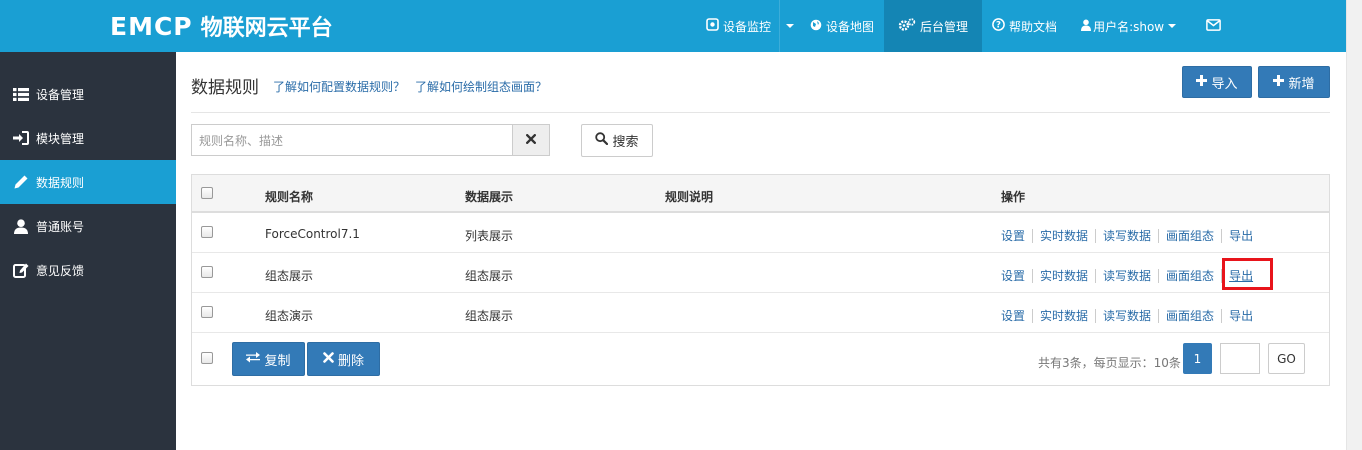 This screenshot has width=1362, height=450. I want to click on mail-icon, so click(1213, 26).